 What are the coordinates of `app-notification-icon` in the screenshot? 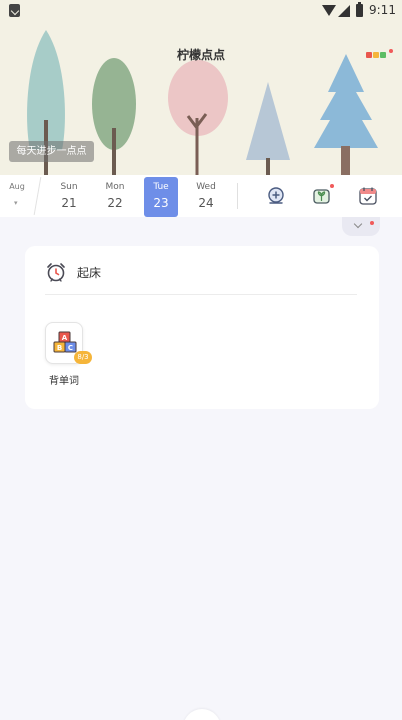 It's located at (14, 10).